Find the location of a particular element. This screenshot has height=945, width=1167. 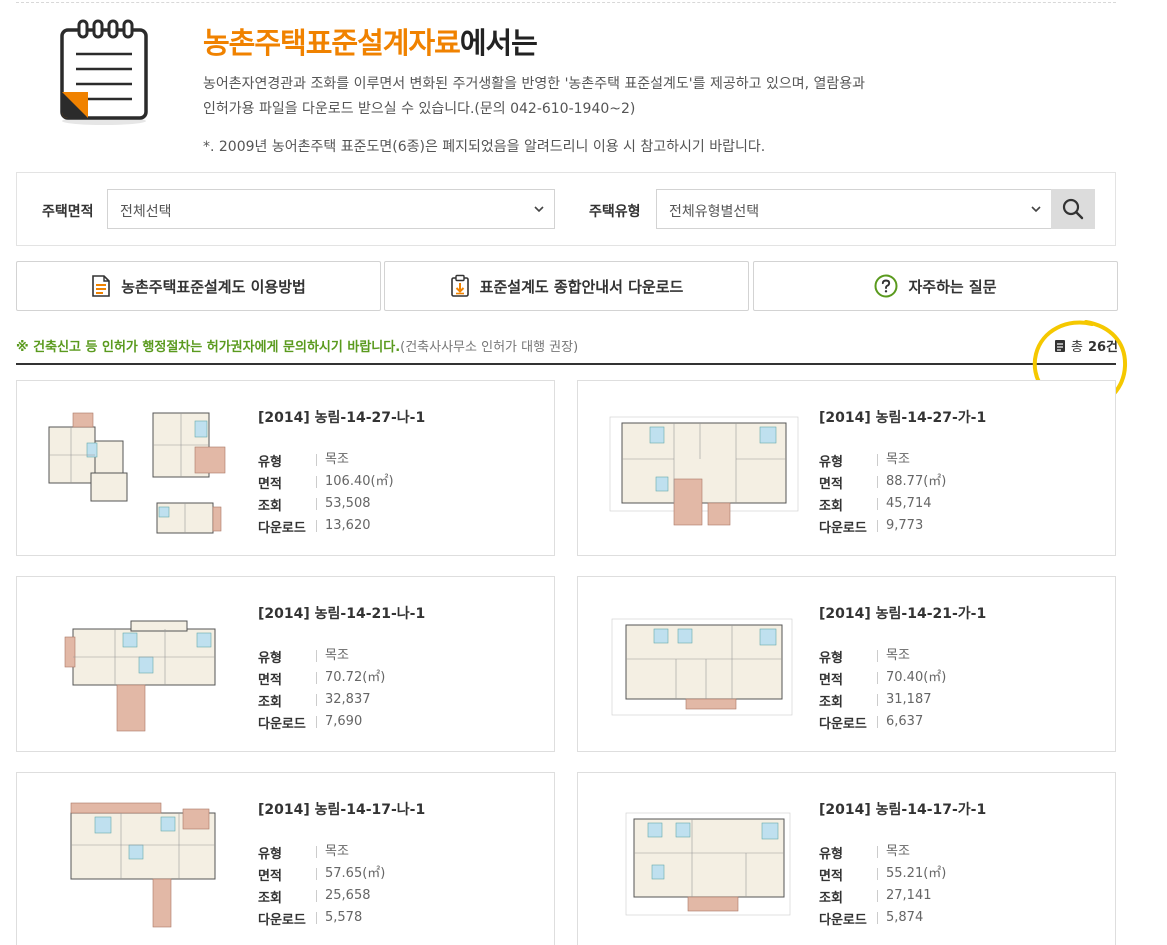

notepad-icon is located at coordinates (104, 72).